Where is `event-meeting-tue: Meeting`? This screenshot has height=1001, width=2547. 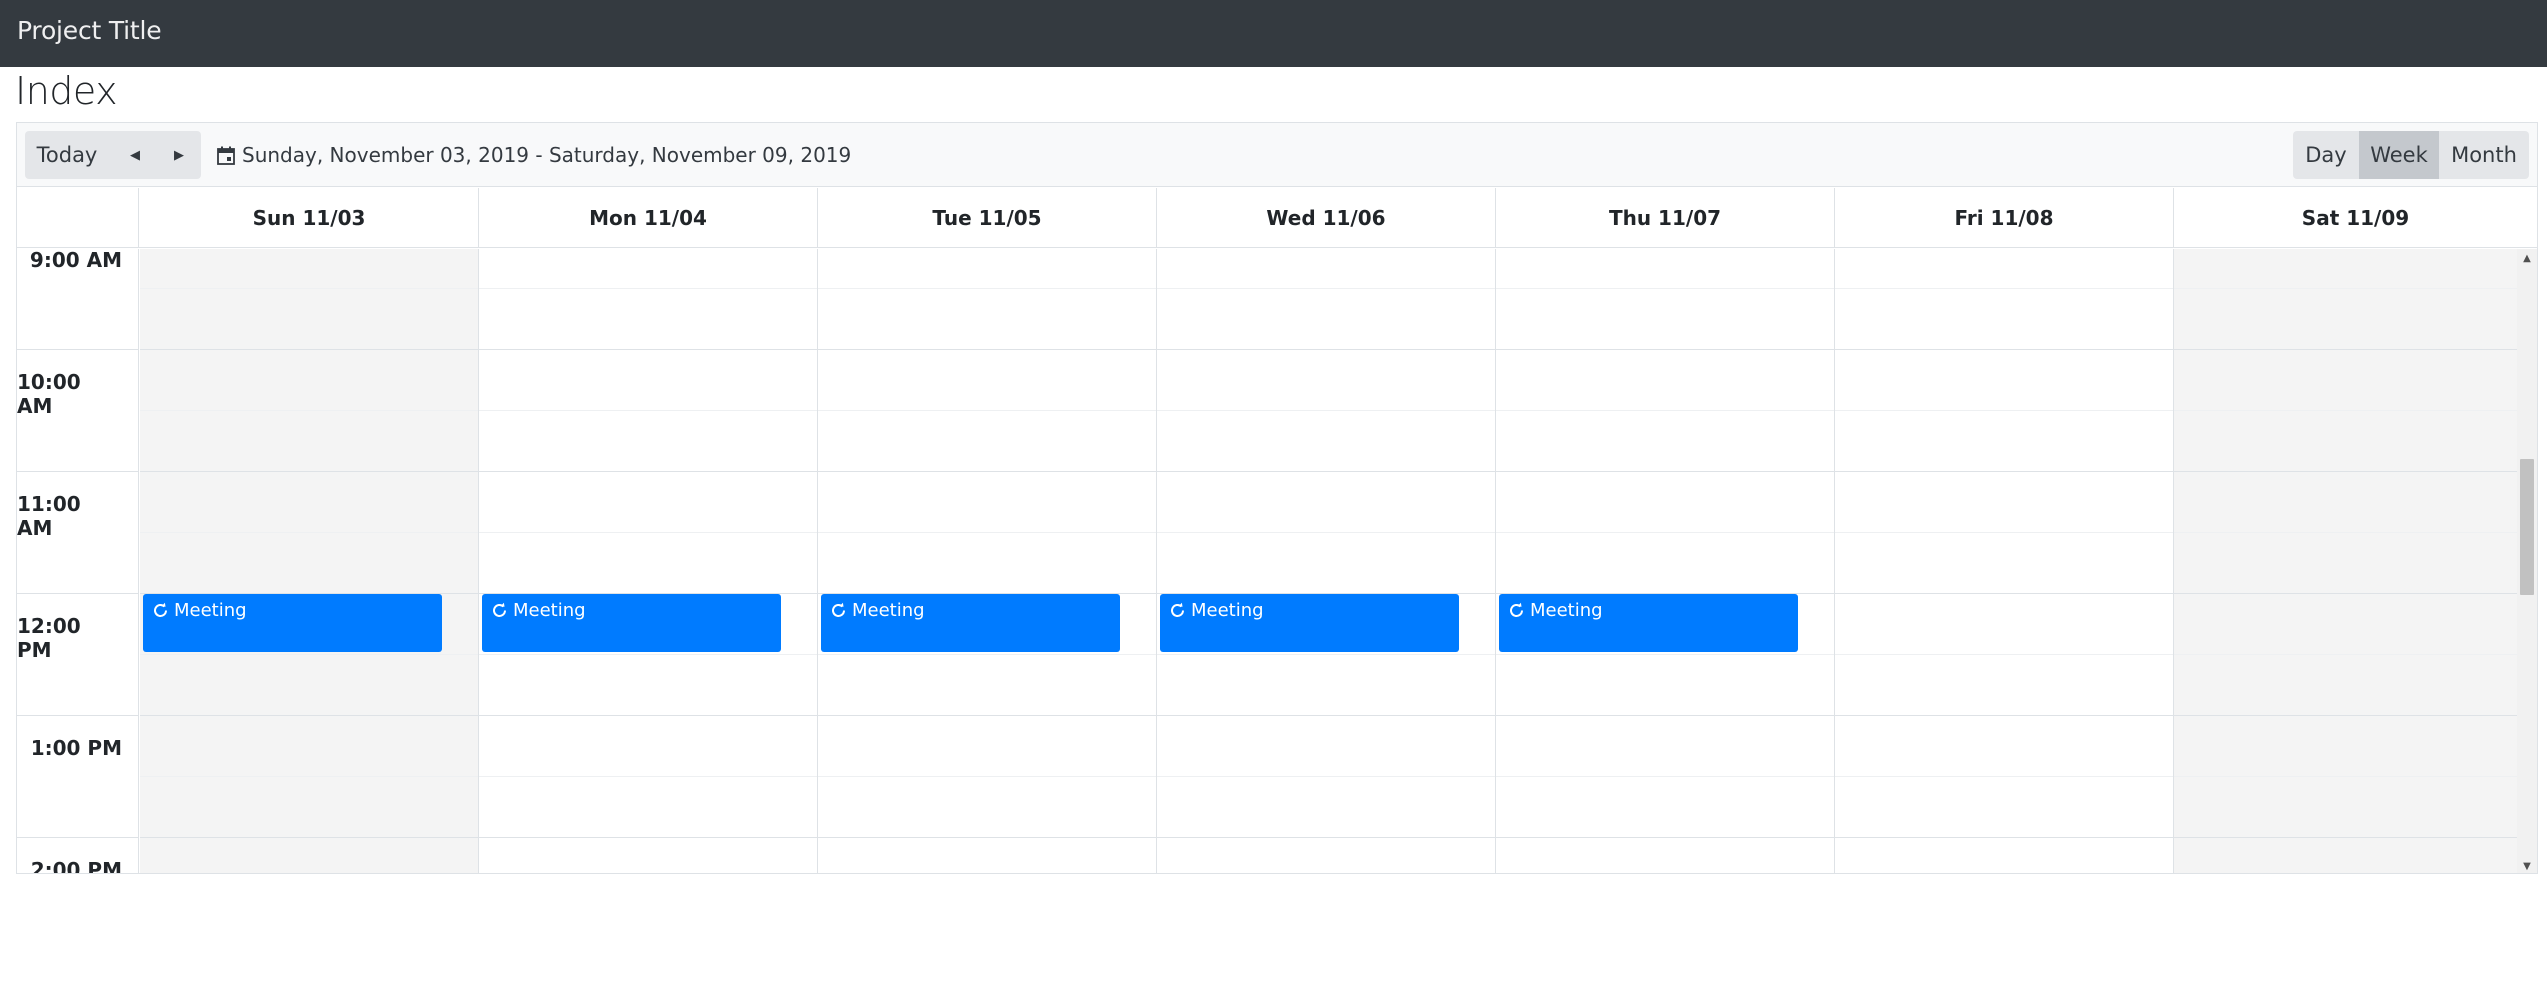 event-meeting-tue: Meeting is located at coordinates (970, 623).